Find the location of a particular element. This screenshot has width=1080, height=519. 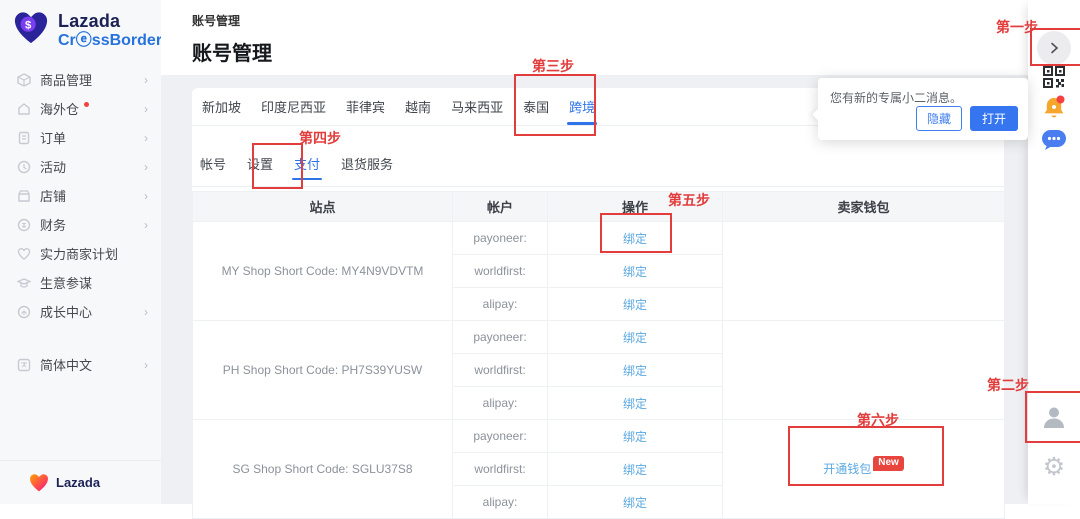

sidebar-item-power-merchant-program: 实力商家计划 is located at coordinates (80, 253).